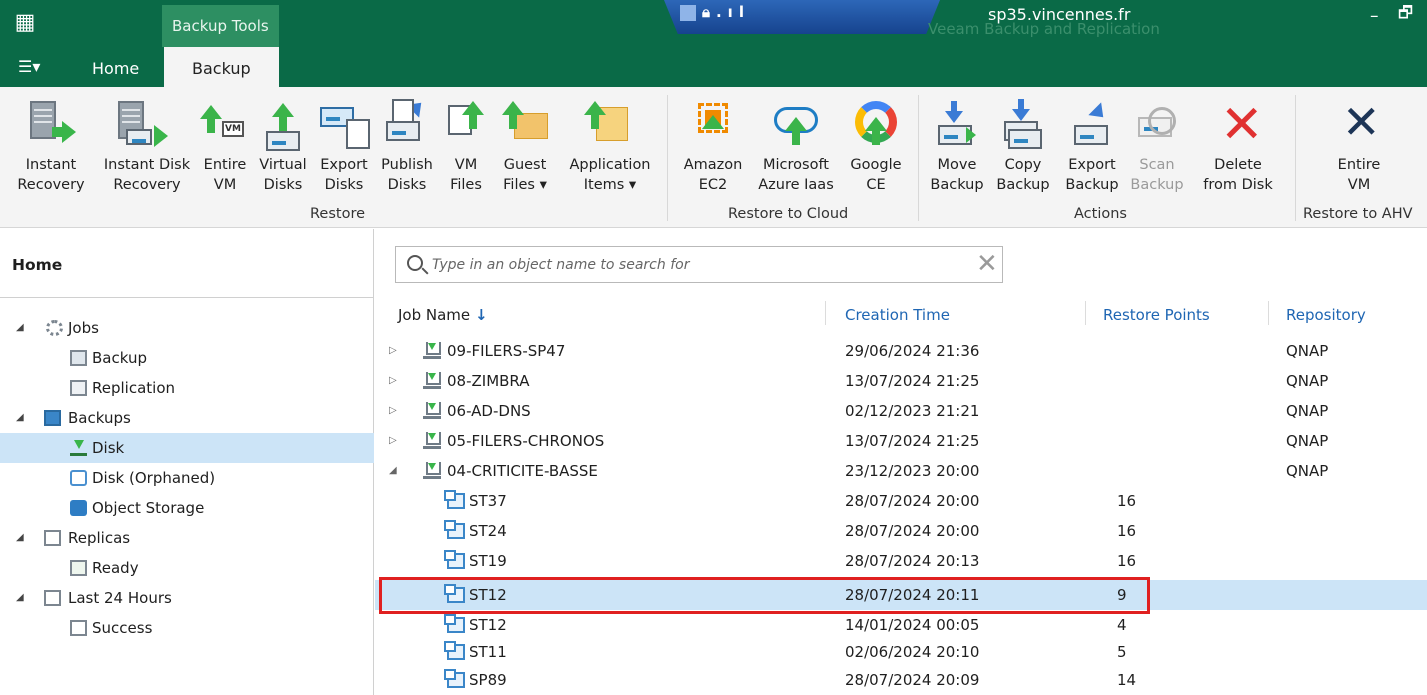 Image resolution: width=1427 pixels, height=695 pixels. What do you see at coordinates (283, 146) in the screenshot?
I see `virtual-disks-button: Virtual Disks` at bounding box center [283, 146].